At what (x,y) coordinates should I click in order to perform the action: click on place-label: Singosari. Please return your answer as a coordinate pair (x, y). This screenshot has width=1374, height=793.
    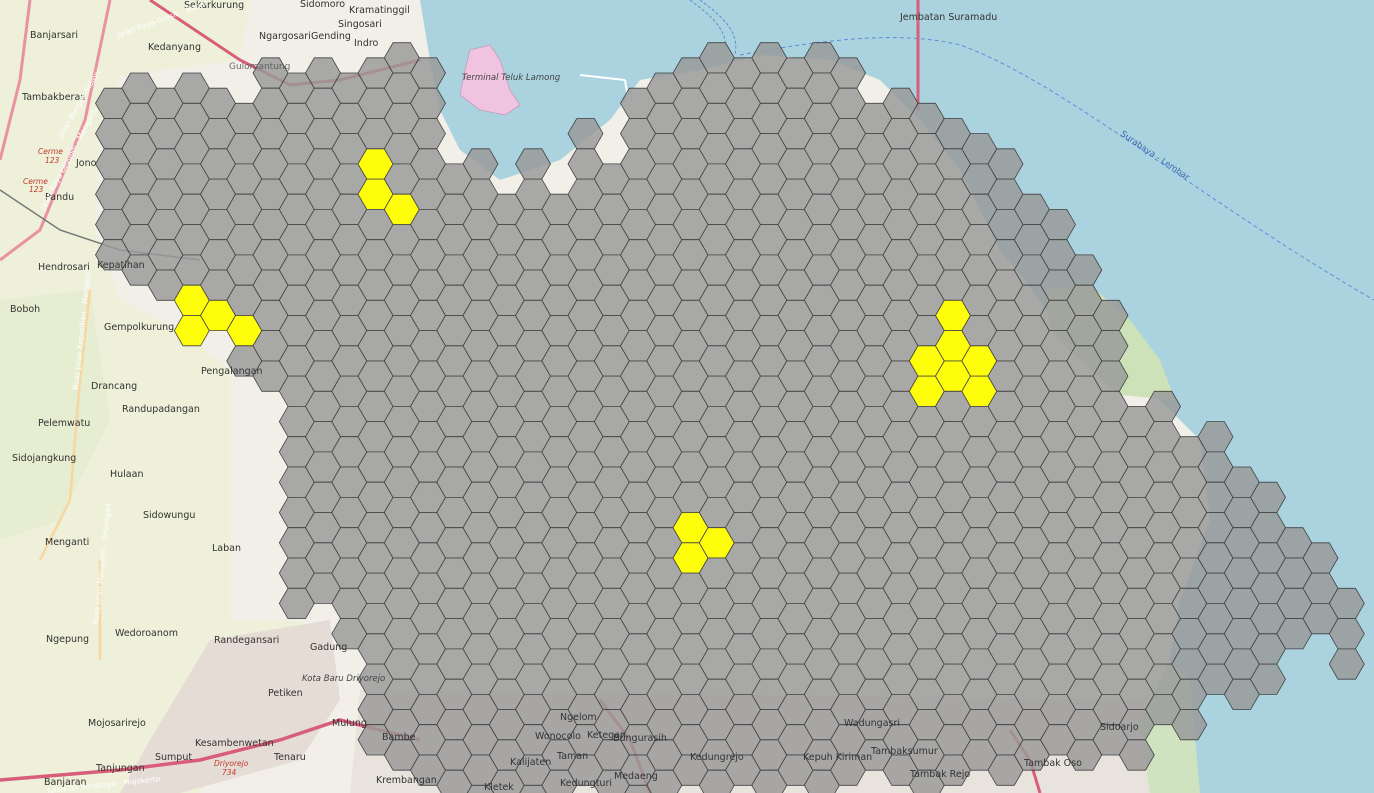
    Looking at the image, I should click on (360, 24).